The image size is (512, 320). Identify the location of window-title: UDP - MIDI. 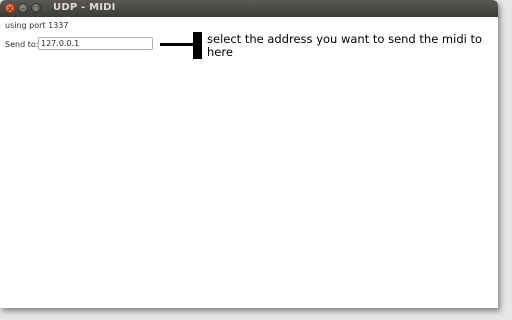
(84, 7).